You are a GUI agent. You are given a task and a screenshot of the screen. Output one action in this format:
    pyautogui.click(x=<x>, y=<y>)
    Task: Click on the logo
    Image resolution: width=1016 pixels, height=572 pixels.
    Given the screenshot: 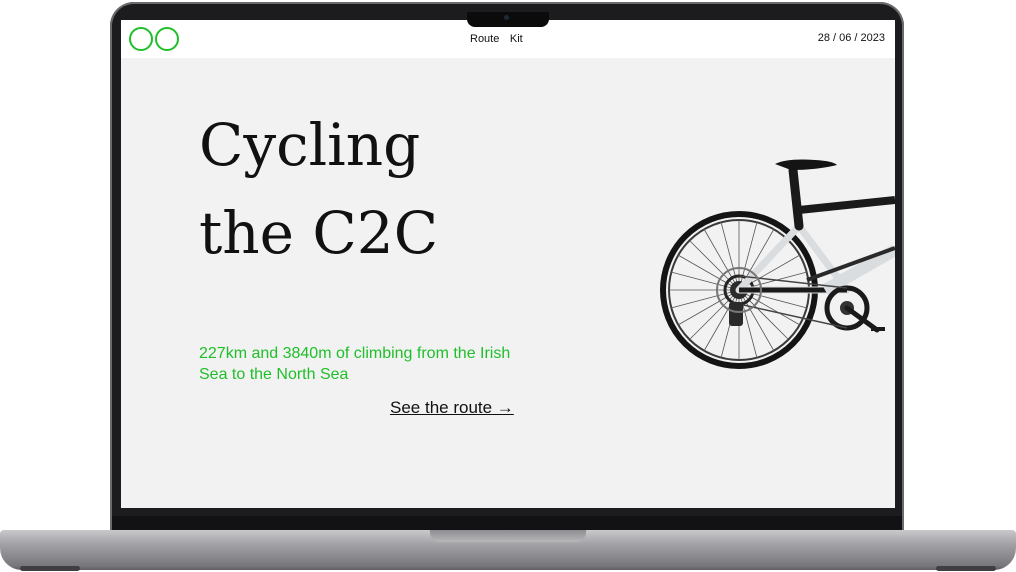 What is the action you would take?
    pyautogui.click(x=156, y=39)
    